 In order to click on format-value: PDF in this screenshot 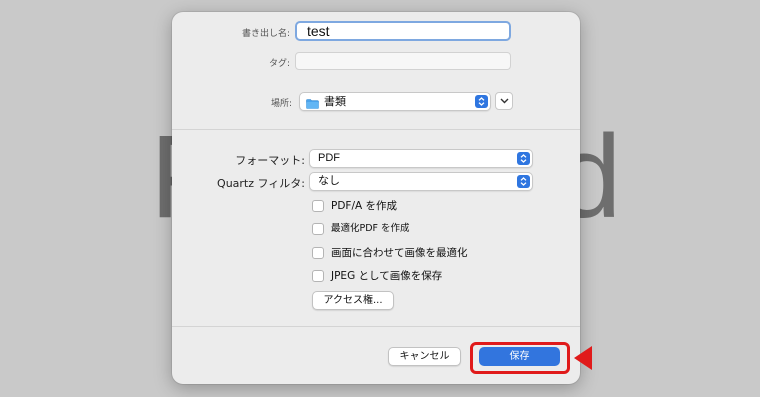, I will do `click(329, 158)`.